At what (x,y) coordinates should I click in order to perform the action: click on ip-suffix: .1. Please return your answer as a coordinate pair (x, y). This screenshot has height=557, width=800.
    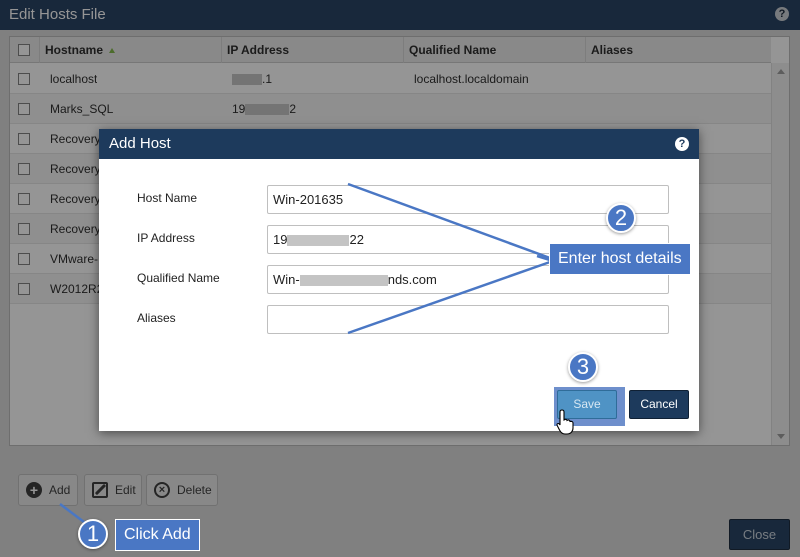
    Looking at the image, I should click on (267, 79).